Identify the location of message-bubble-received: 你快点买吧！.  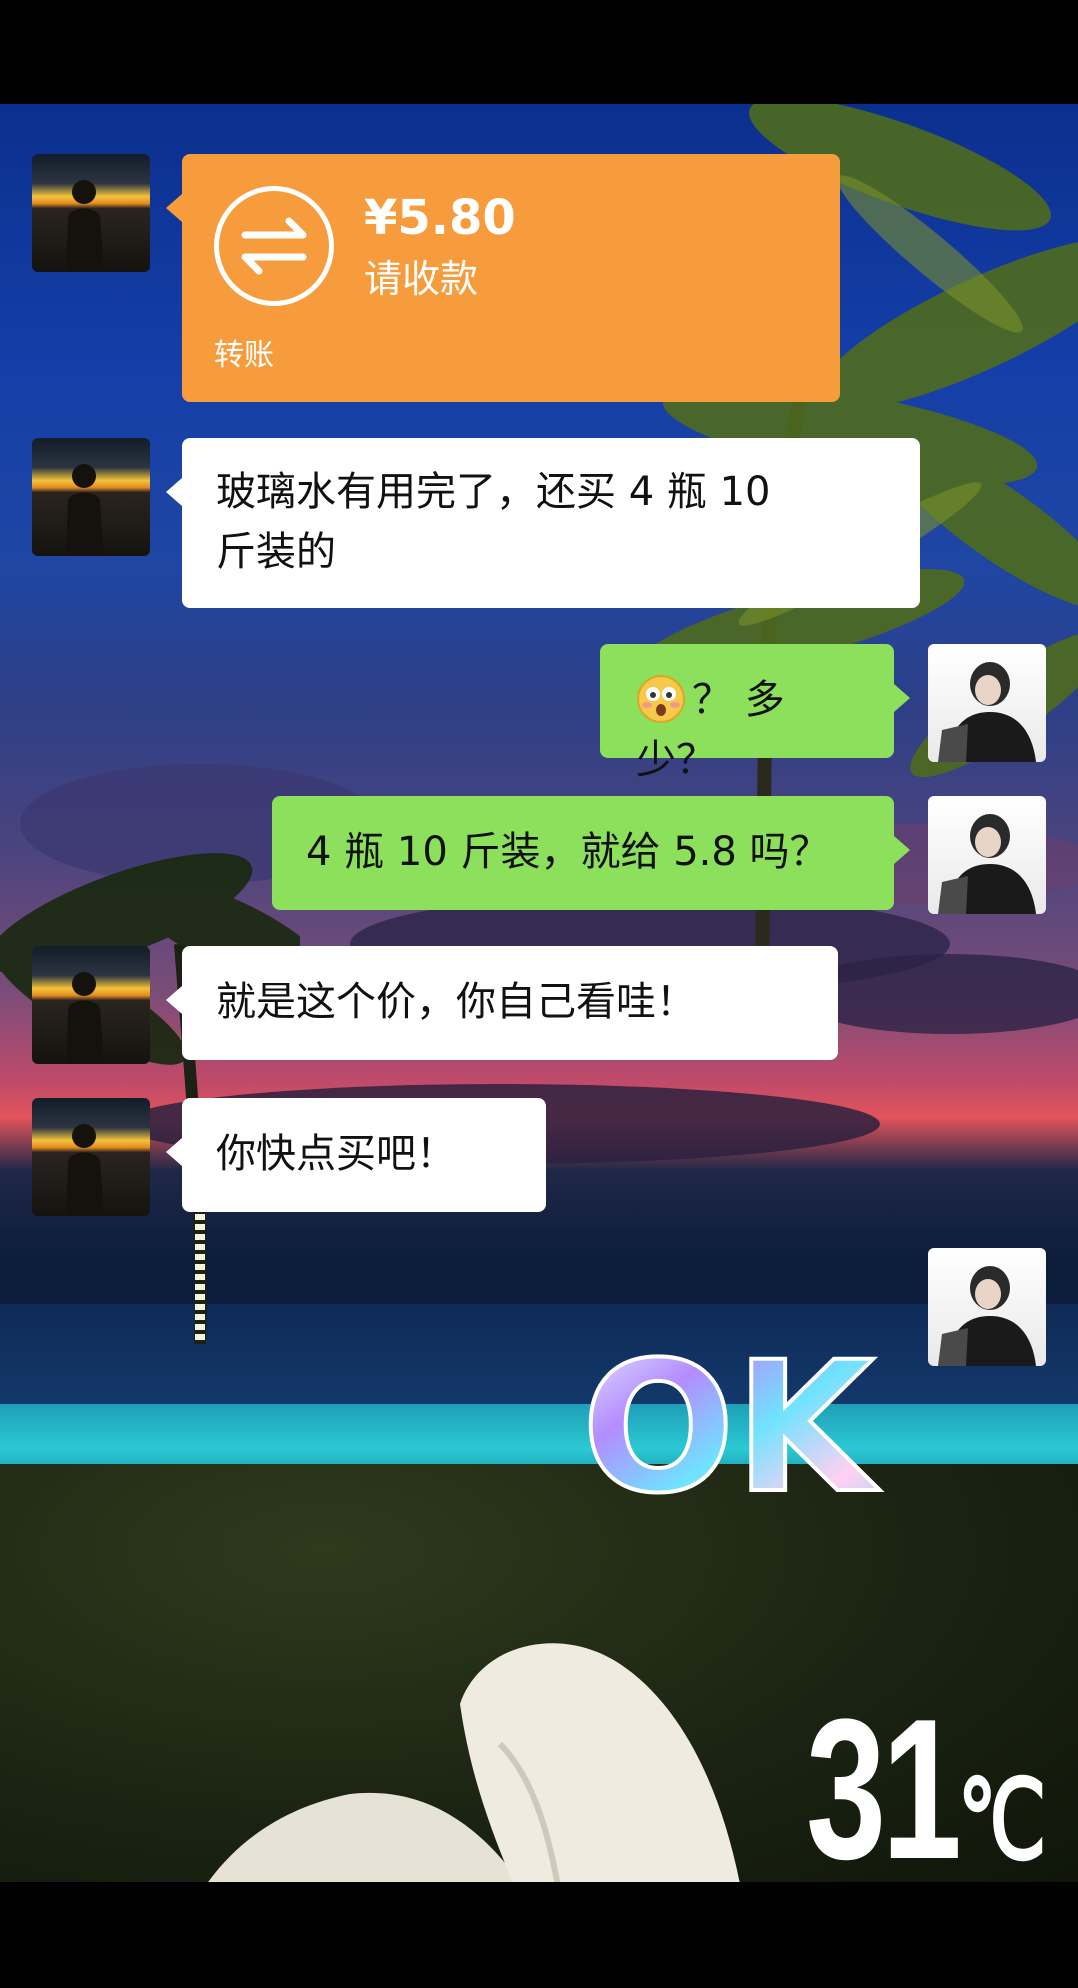
(356, 1155).